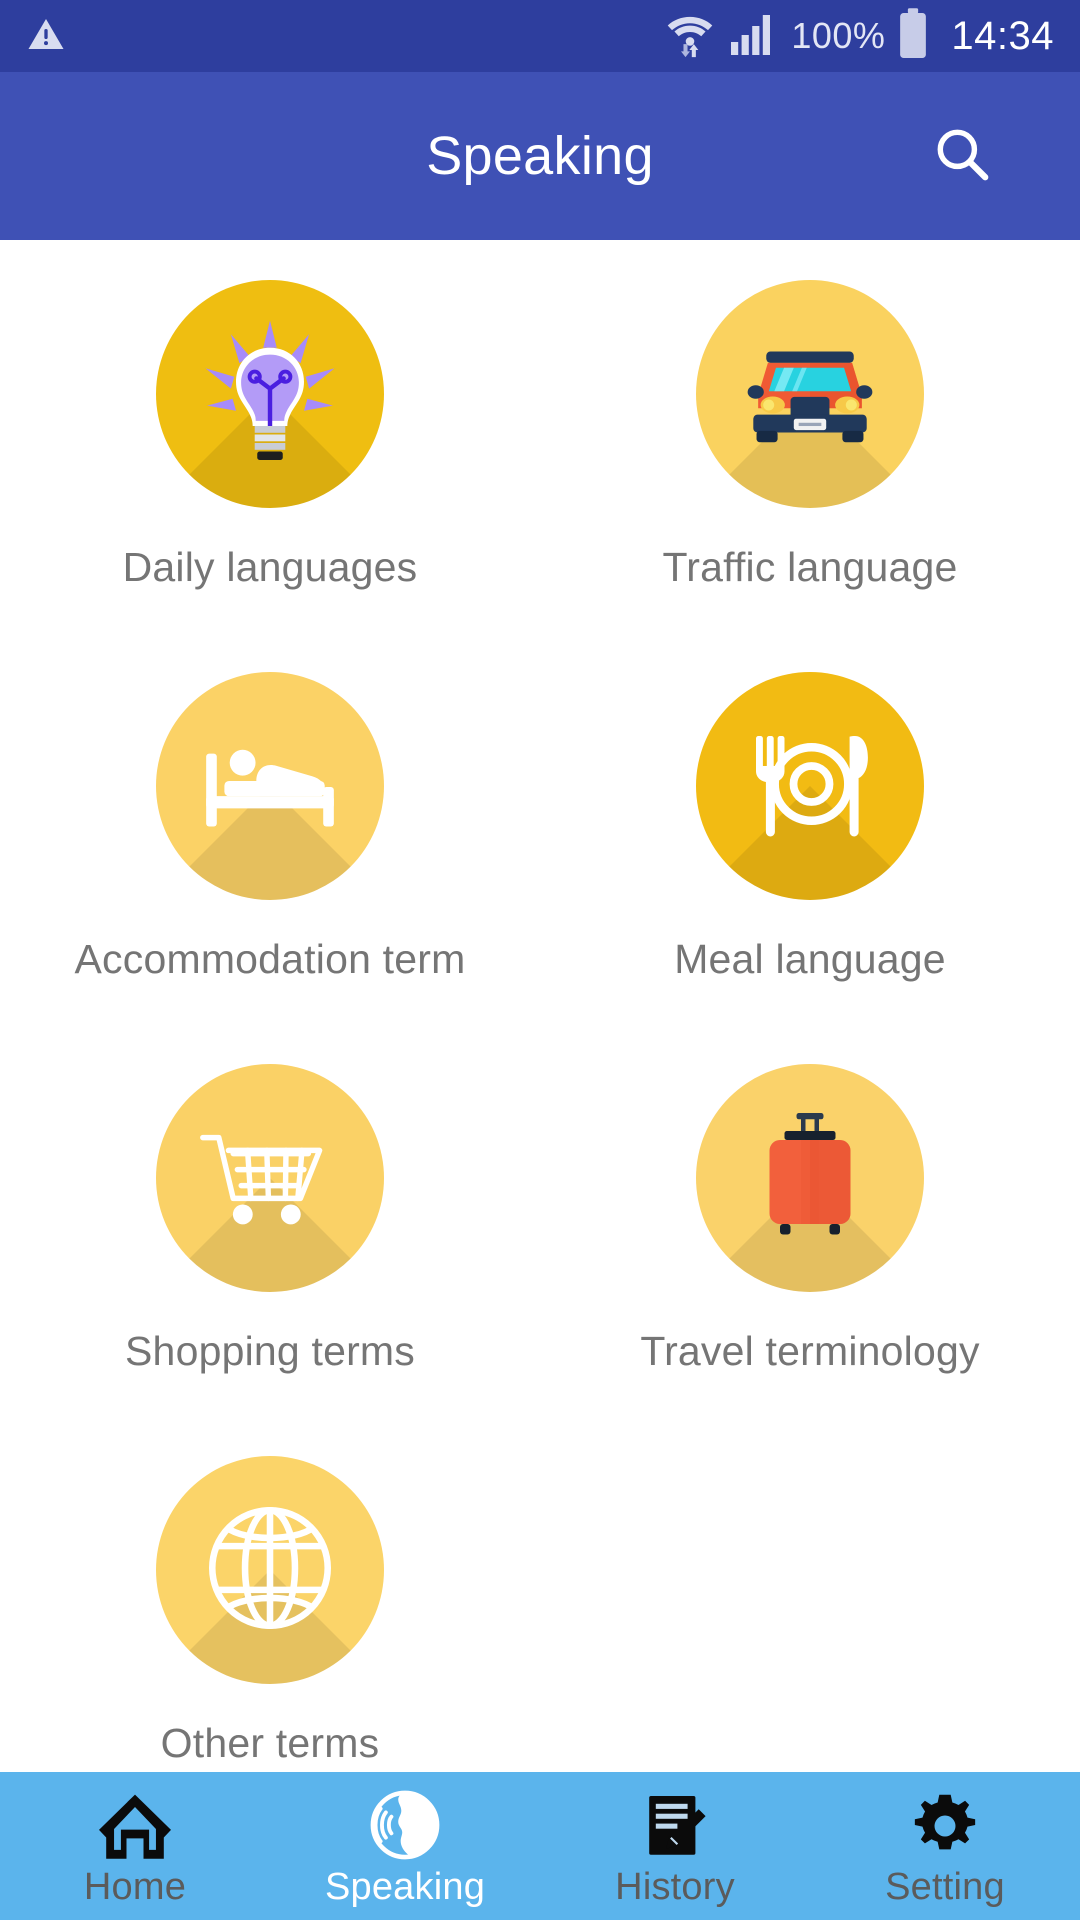 The image size is (1080, 1920). I want to click on cutlery-plate-icon, so click(810, 786).